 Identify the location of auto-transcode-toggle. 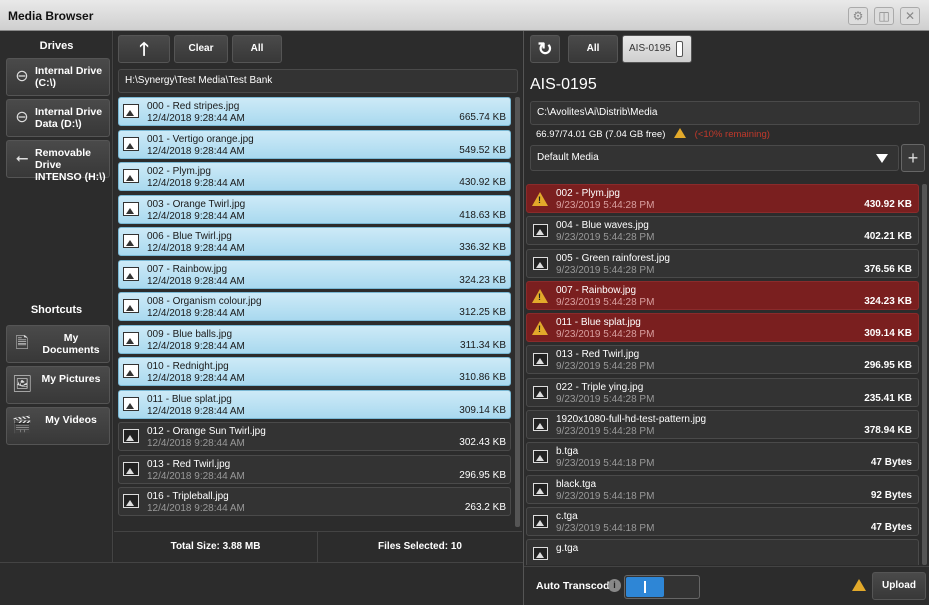
(662, 587).